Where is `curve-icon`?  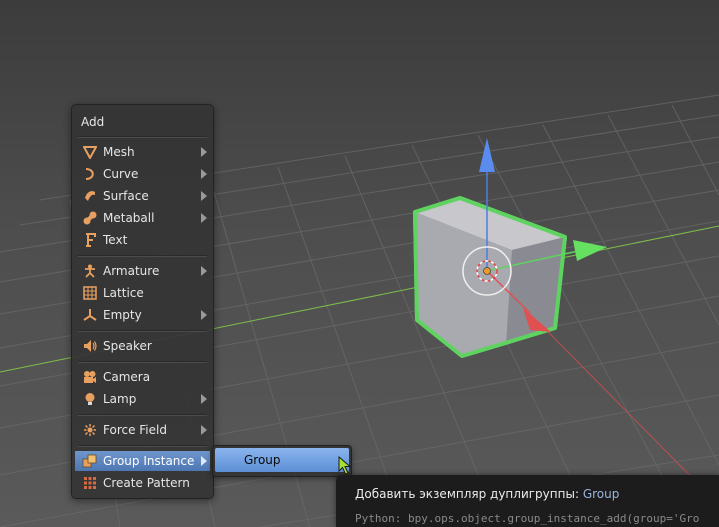
curve-icon is located at coordinates (90, 174).